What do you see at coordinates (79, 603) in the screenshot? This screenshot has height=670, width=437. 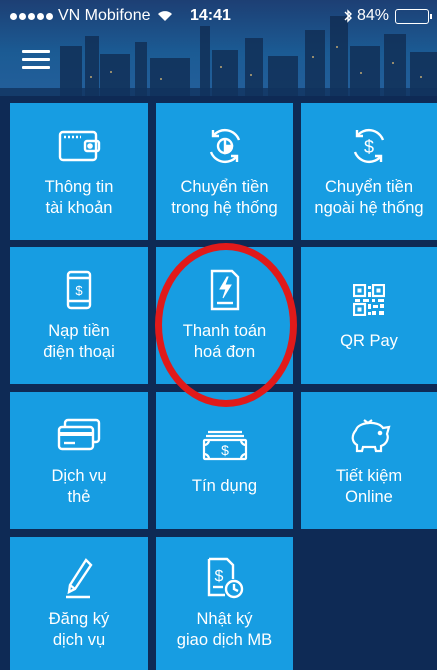 I see `tile-register-services: Đăng ký dịch vụ` at bounding box center [79, 603].